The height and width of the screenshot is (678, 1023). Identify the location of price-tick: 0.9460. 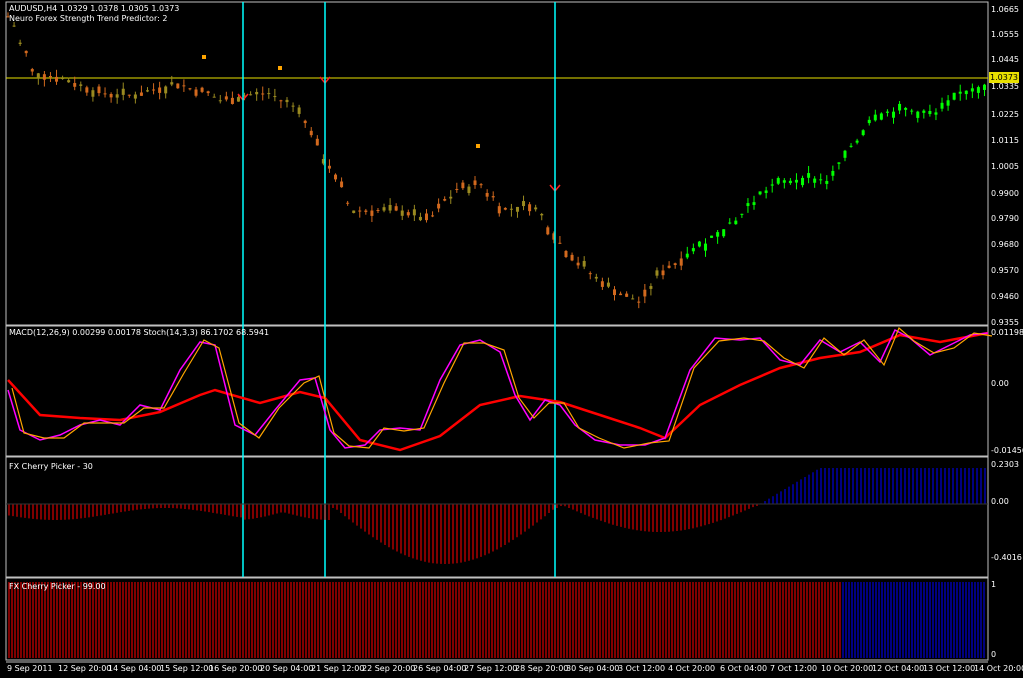
(1005, 296).